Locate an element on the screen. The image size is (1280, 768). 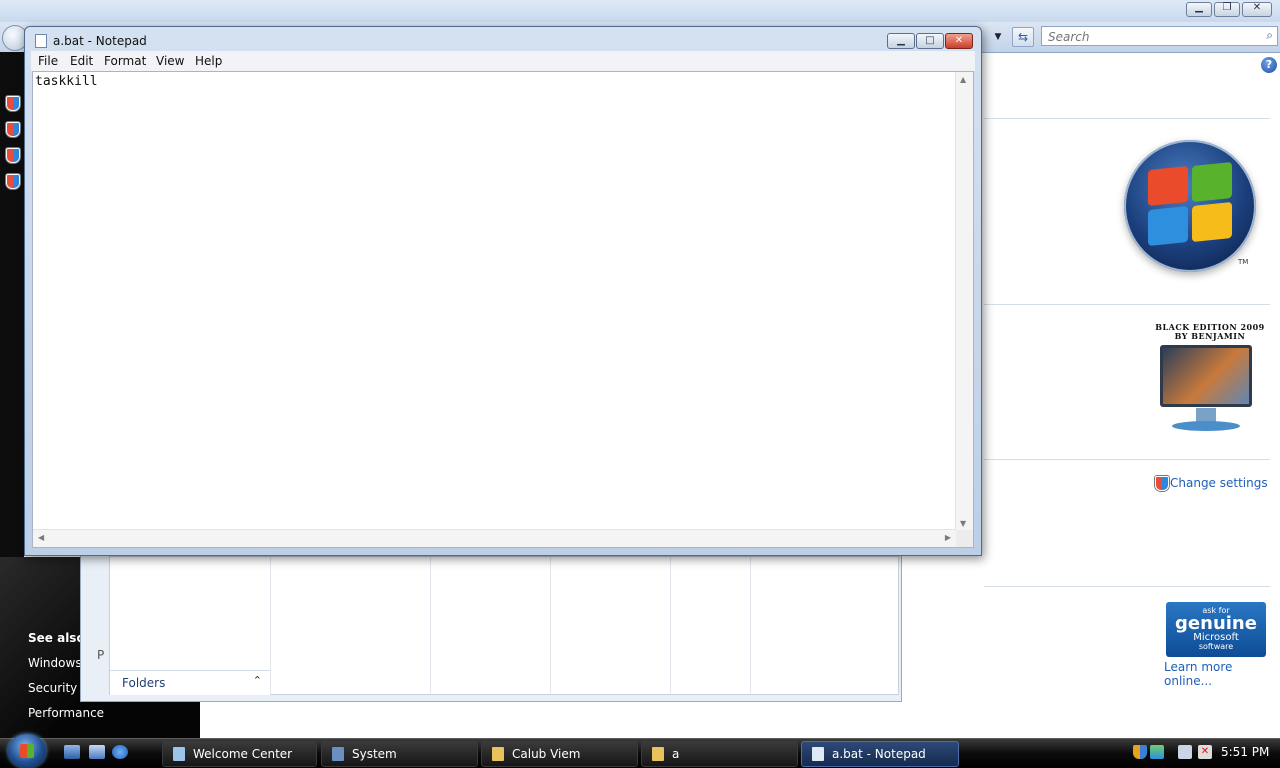
folders-toggle: Folders ⌃ is located at coordinates (190, 682).